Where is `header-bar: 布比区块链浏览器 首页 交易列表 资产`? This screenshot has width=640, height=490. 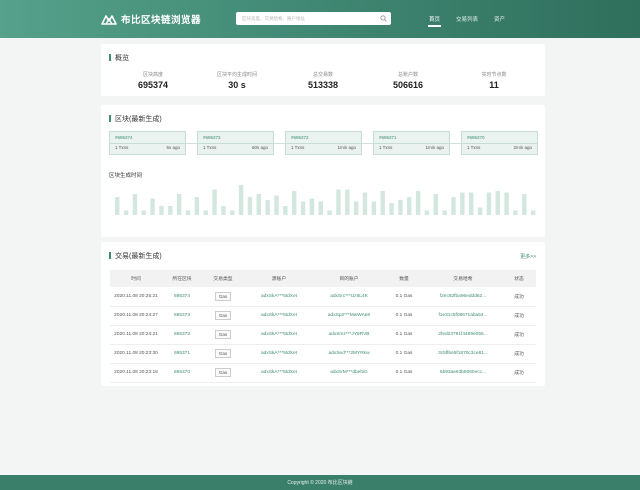 header-bar: 布比区块链浏览器 首页 交易列表 资产 is located at coordinates (320, 19).